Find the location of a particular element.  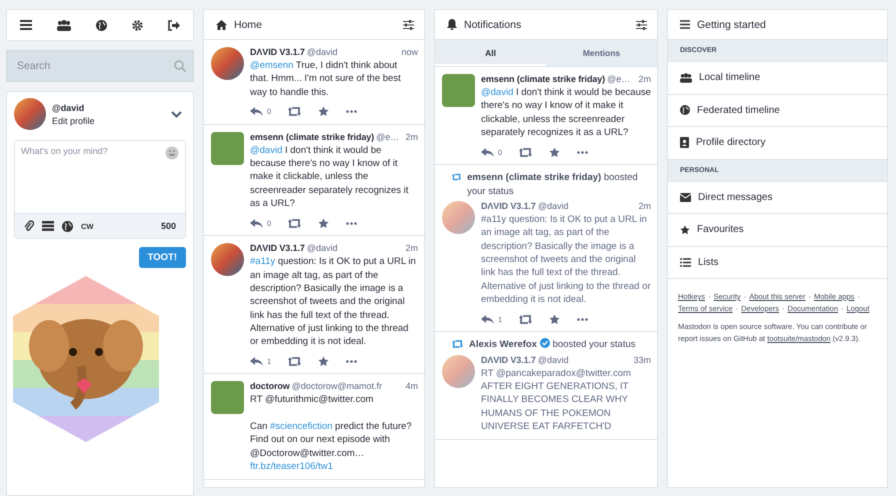

edit-profile-link: Edit profile is located at coordinates (108, 121).